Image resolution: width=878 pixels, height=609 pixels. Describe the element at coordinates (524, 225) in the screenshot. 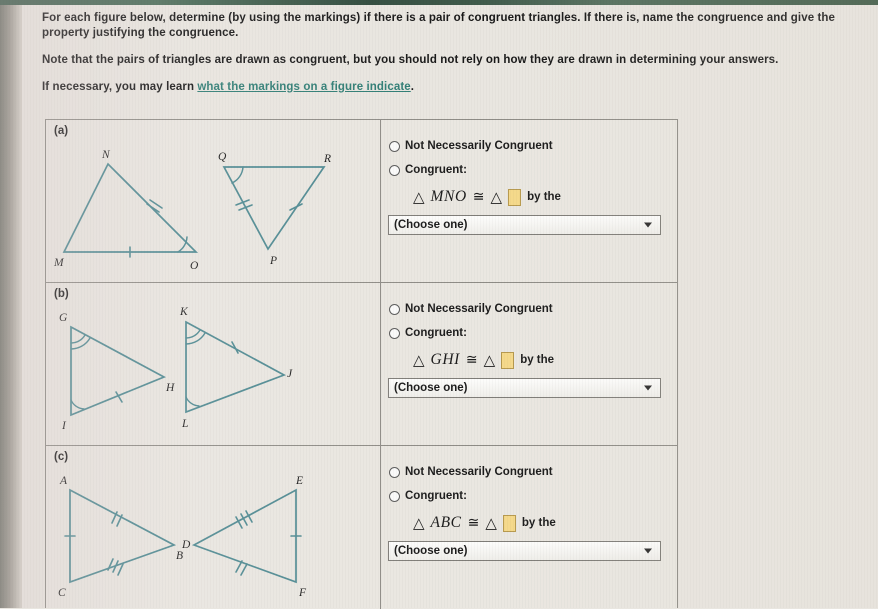

I see `property-select-a: (Choose one)` at that location.